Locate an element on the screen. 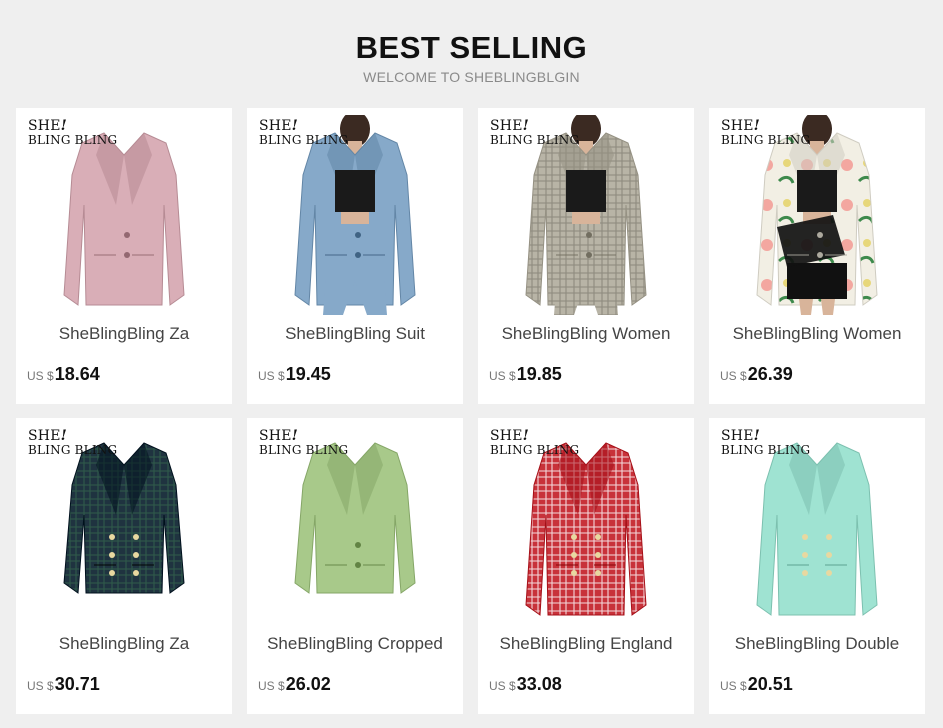 The image size is (943, 728). product-price: US $26.02 is located at coordinates (294, 684).